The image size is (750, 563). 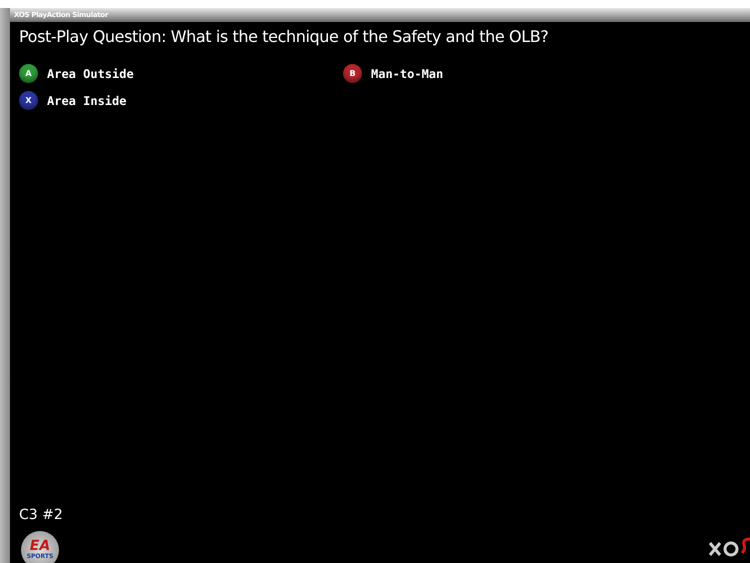 What do you see at coordinates (284, 37) in the screenshot?
I see `question-text: Post-Play Question: What is the technique of the Safety and the OLB?` at bounding box center [284, 37].